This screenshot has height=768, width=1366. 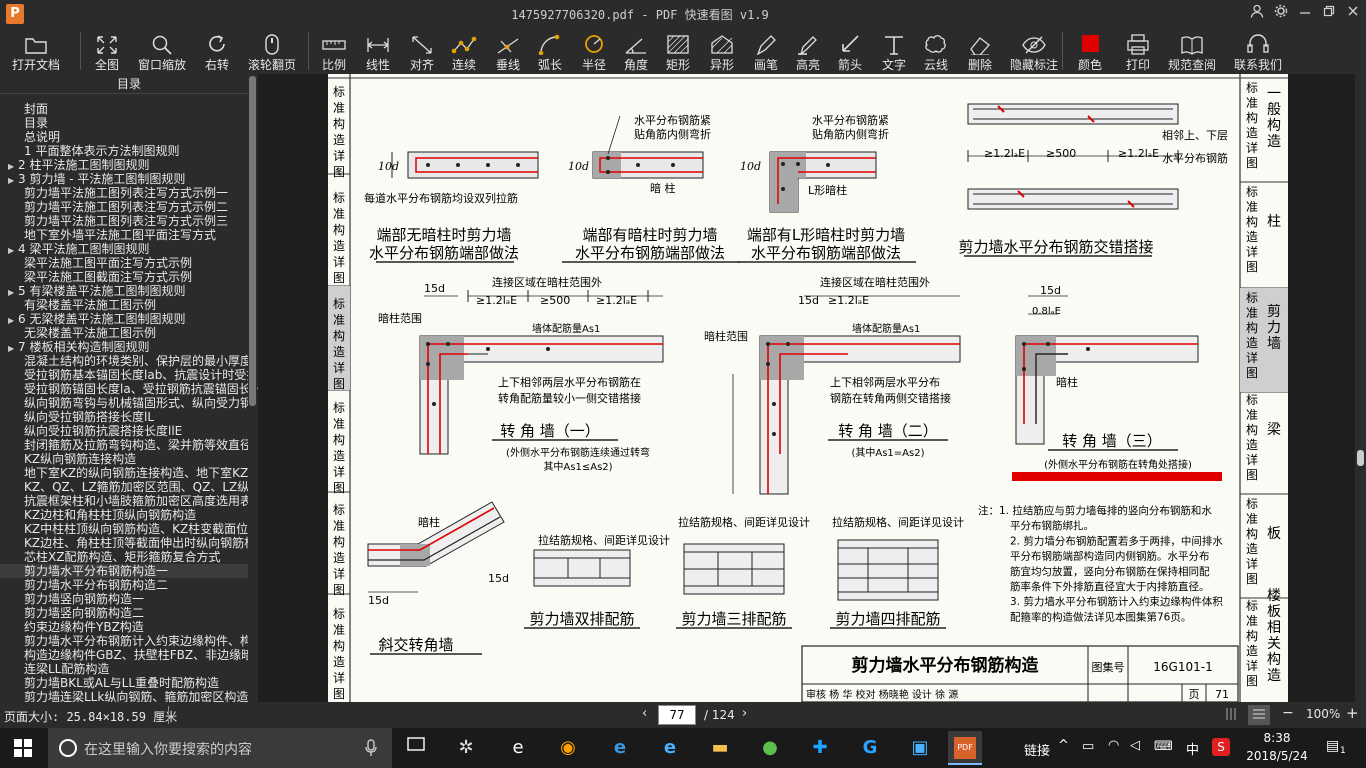 I want to click on toc-item: 有梁楼盖平法施工图示例, so click(x=124, y=305).